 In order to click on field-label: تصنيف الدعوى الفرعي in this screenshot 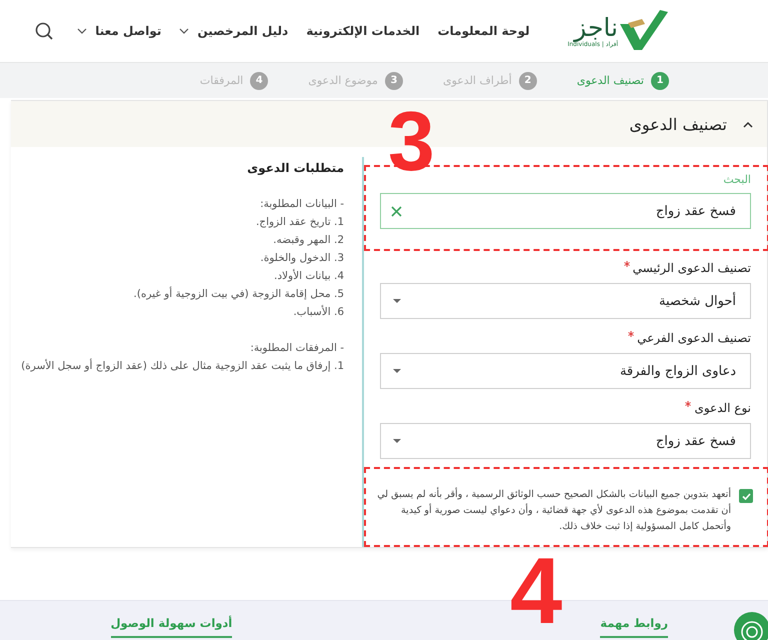, I will do `click(694, 338)`.